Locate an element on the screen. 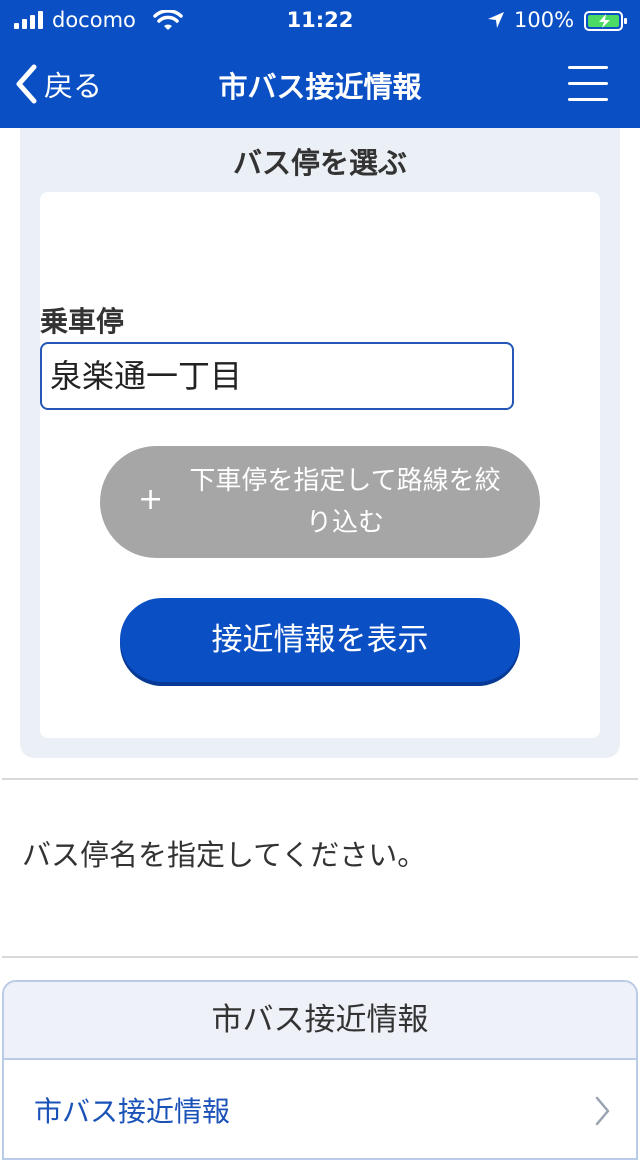  boarding-stop-input: 泉楽通一丁目 is located at coordinates (277, 376).